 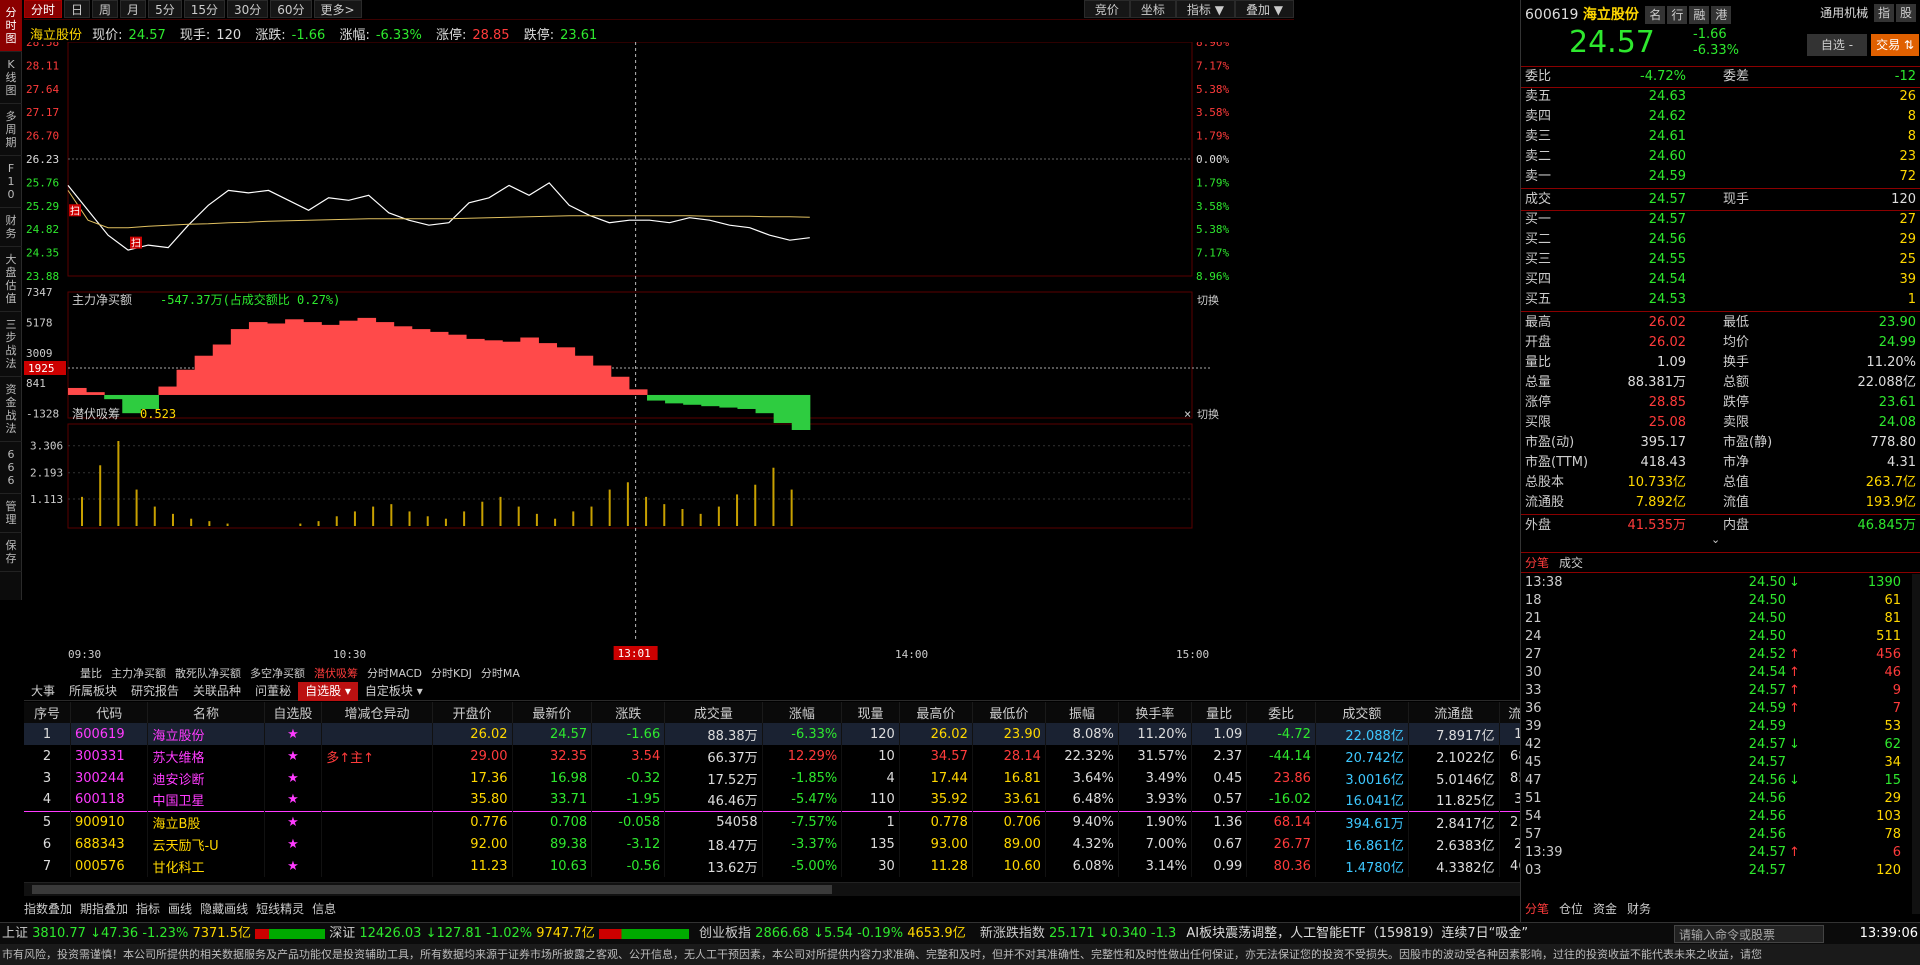 What do you see at coordinates (208, 673) in the screenshot?
I see `indicator-tab-2: 散死队净买额` at bounding box center [208, 673].